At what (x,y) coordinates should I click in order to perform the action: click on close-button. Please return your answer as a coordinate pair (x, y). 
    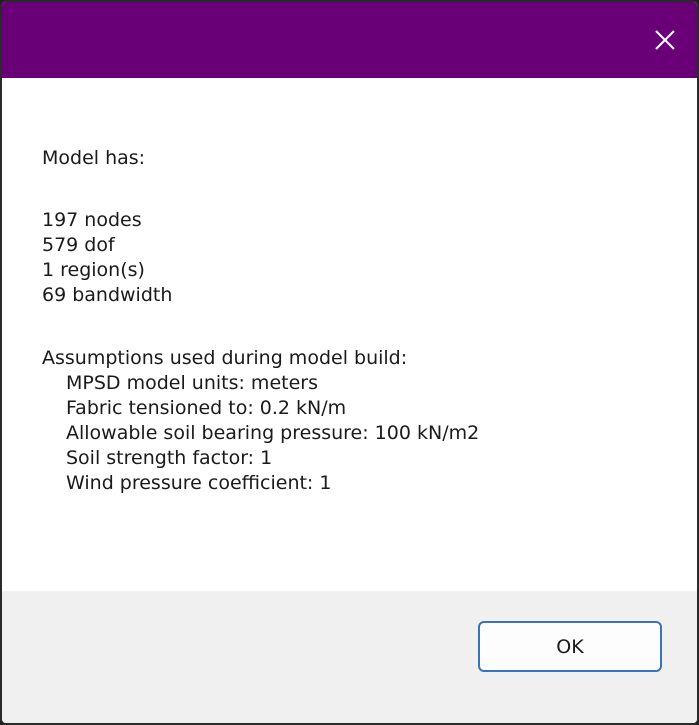
    Looking at the image, I should click on (665, 40).